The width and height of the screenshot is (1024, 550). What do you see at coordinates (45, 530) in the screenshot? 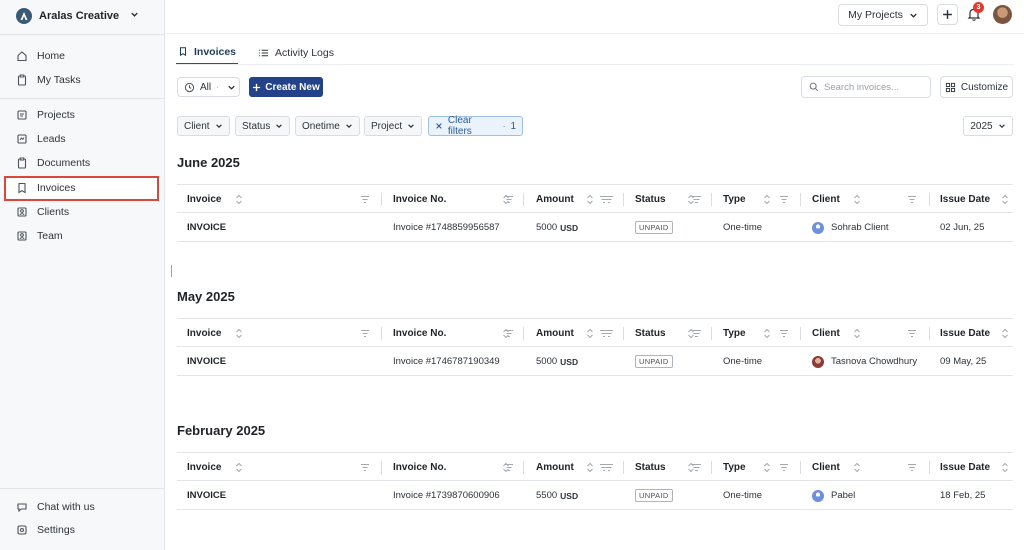
I see `sidebar-item-settings: Settings` at bounding box center [45, 530].